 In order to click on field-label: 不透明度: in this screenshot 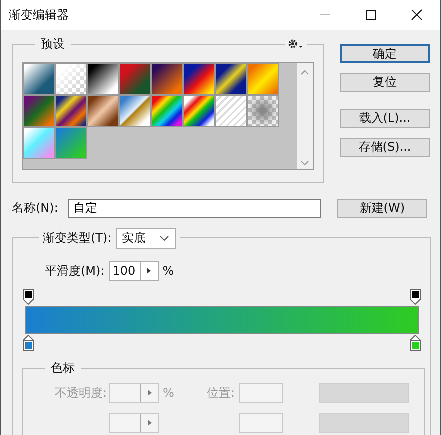, I will do `click(80, 393)`.